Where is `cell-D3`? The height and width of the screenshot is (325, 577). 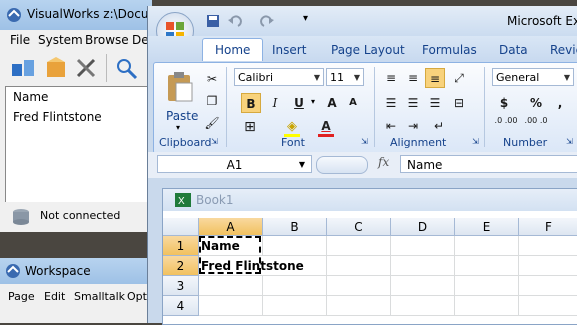
cell-D3 is located at coordinates (423, 286).